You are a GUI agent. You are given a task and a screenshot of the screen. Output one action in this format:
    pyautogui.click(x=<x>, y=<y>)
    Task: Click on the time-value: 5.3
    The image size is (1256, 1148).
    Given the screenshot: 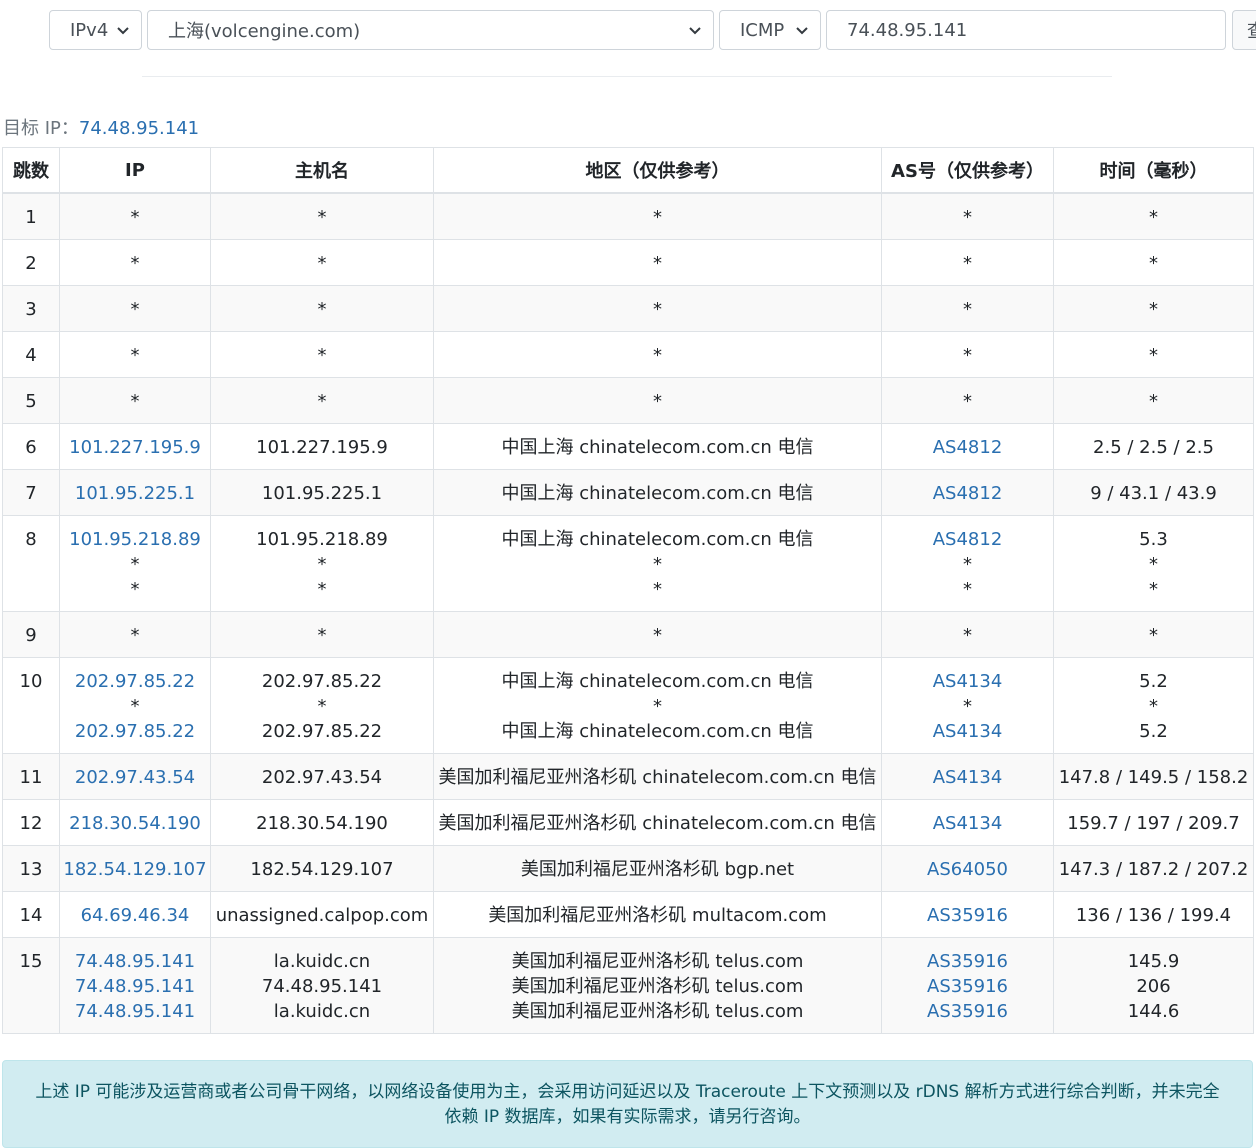 What is the action you would take?
    pyautogui.click(x=1153, y=539)
    